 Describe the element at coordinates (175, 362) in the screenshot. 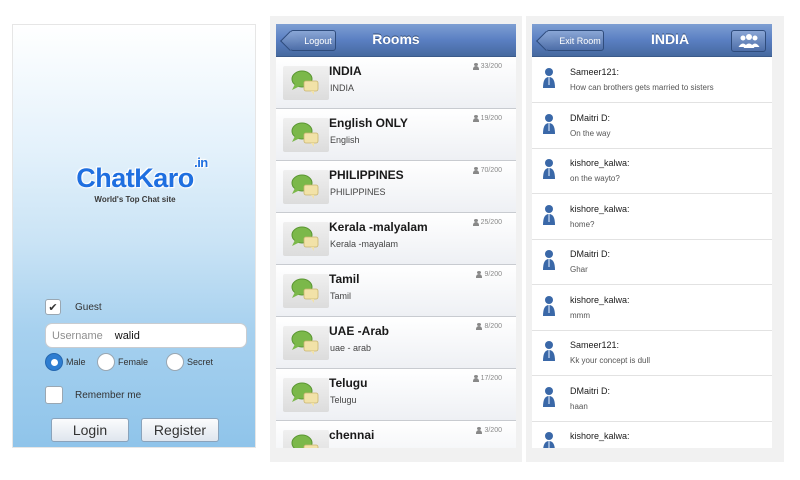

I see `gender-radio-secret` at that location.